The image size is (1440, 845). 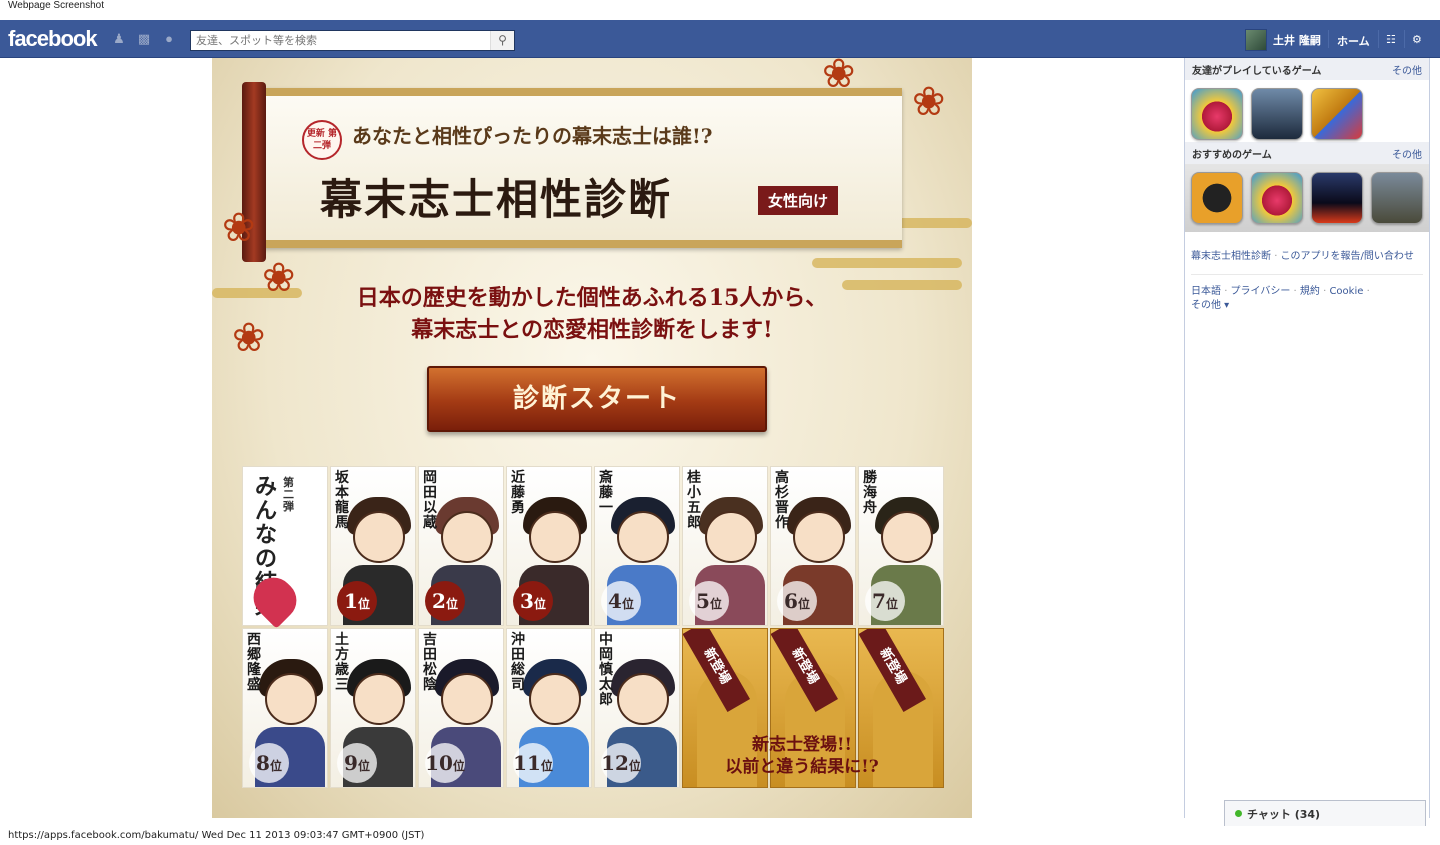 I want to click on friends-games-header: 友達がプレイしているゲーム その他, so click(x=1307, y=69).